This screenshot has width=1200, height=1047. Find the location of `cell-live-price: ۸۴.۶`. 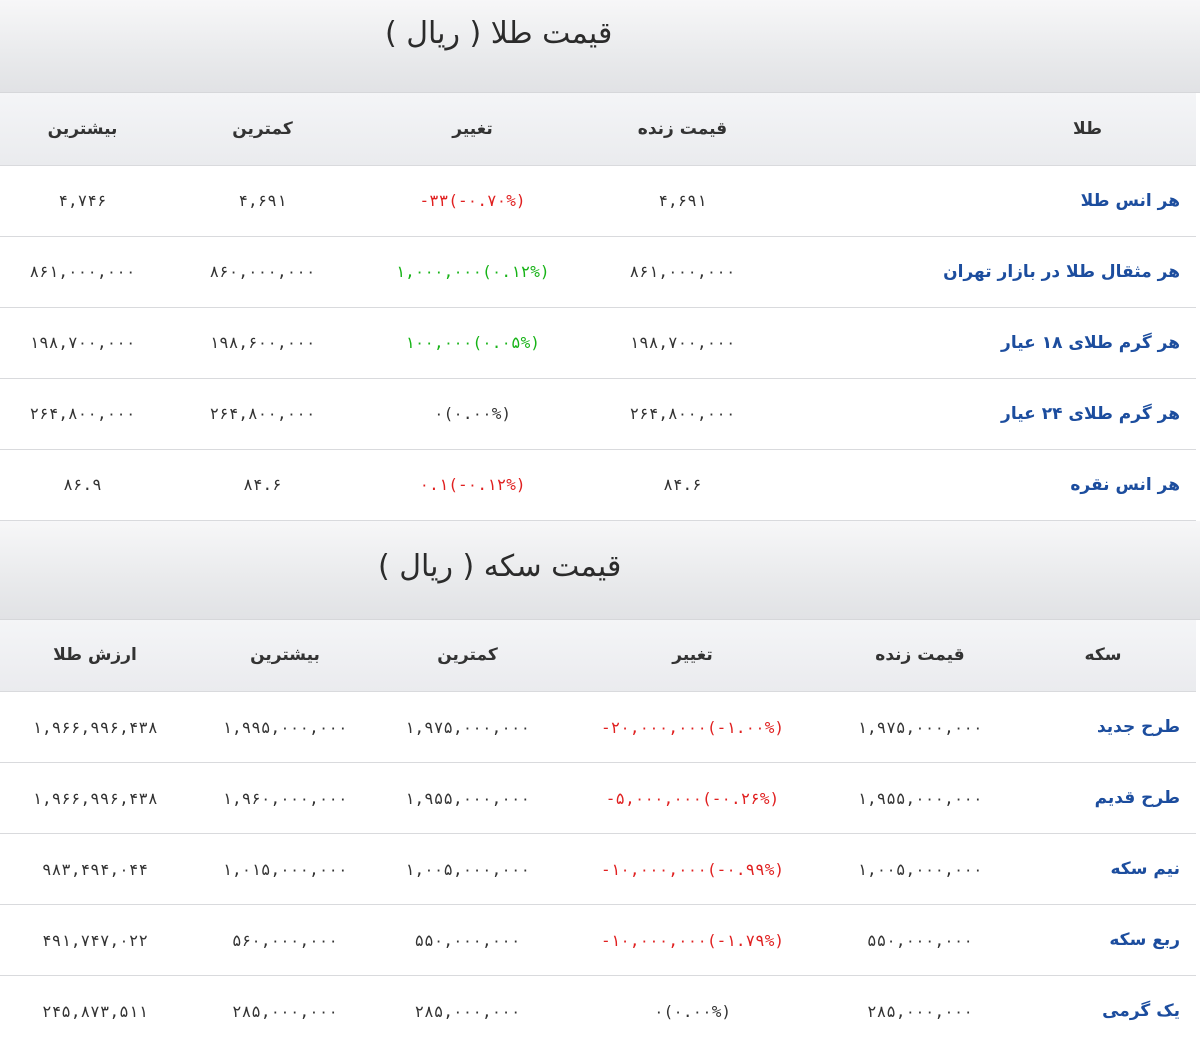

cell-live-price: ۸۴.۶ is located at coordinates (682, 484).